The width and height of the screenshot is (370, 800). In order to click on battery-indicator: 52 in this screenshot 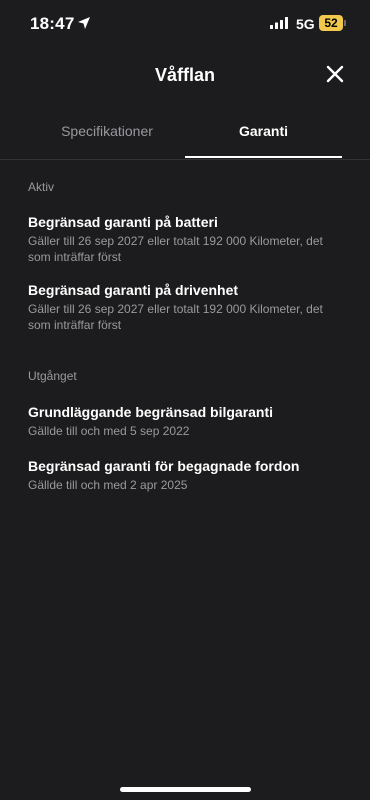, I will do `click(331, 23)`.